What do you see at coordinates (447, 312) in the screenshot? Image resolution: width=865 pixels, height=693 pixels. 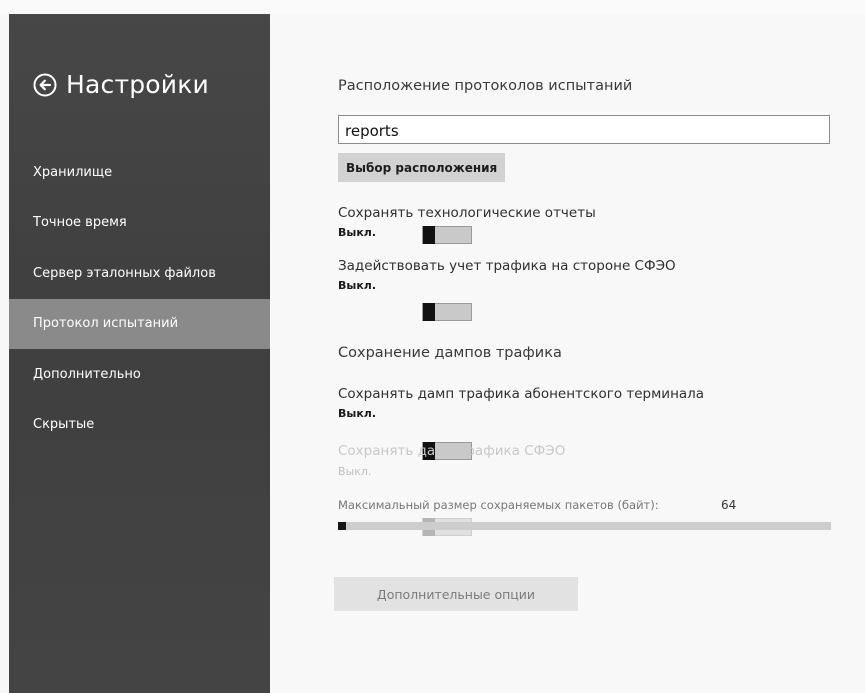 I see `traffic-accounting-toggle` at bounding box center [447, 312].